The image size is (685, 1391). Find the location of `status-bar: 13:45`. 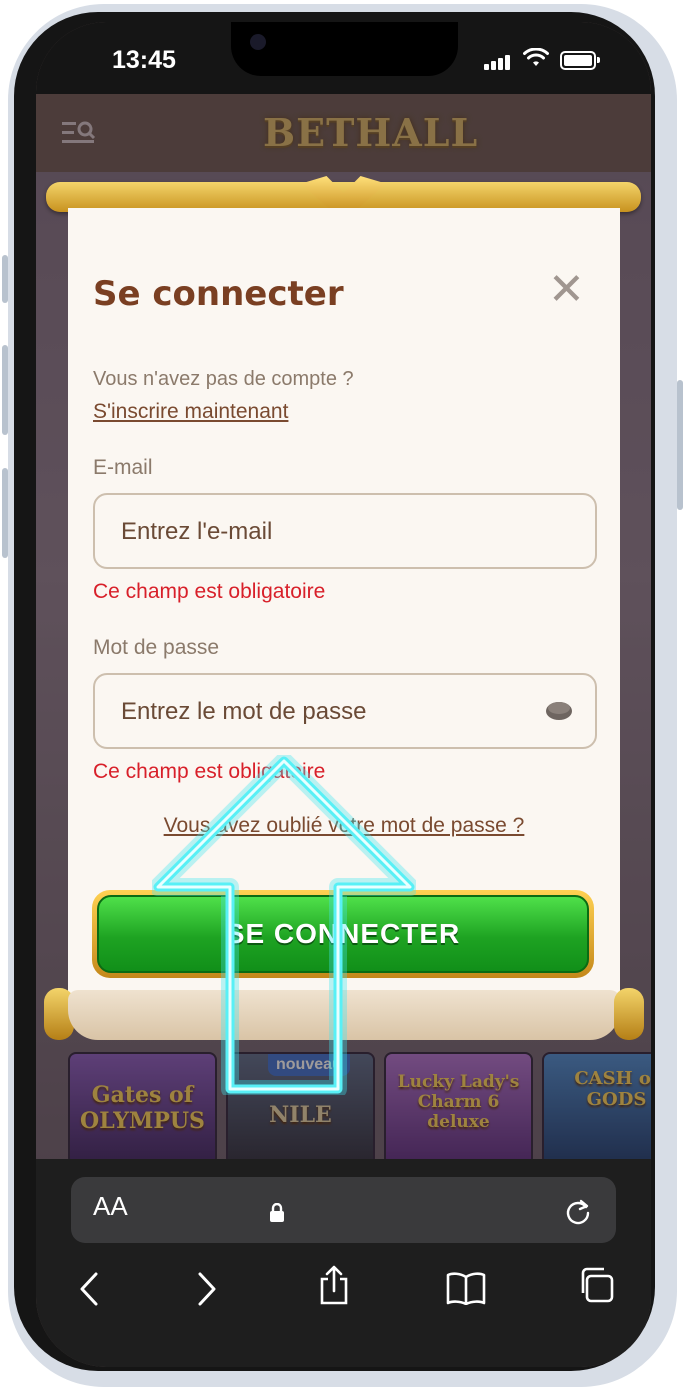

status-bar: 13:45 is located at coordinates (343, 58).